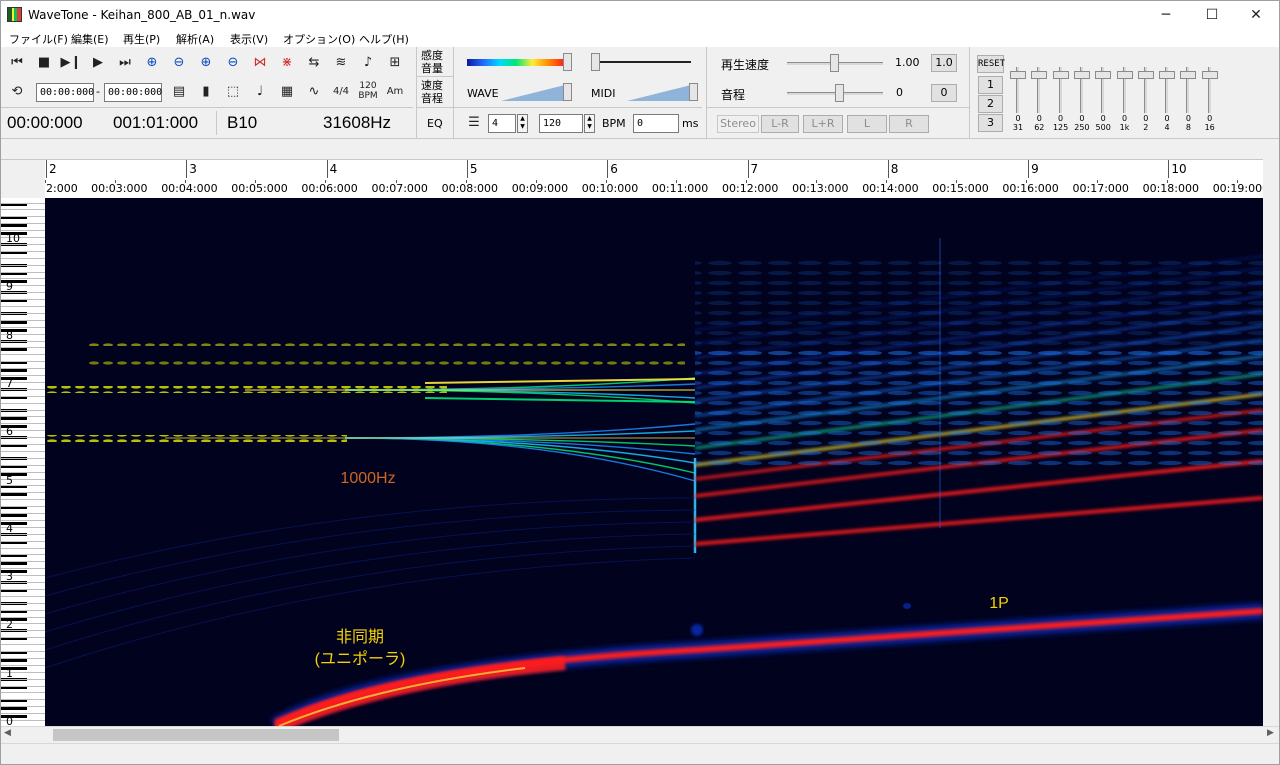 The height and width of the screenshot is (765, 1280). Describe the element at coordinates (98, 63) in the screenshot. I see `play-icon: ▶` at that location.